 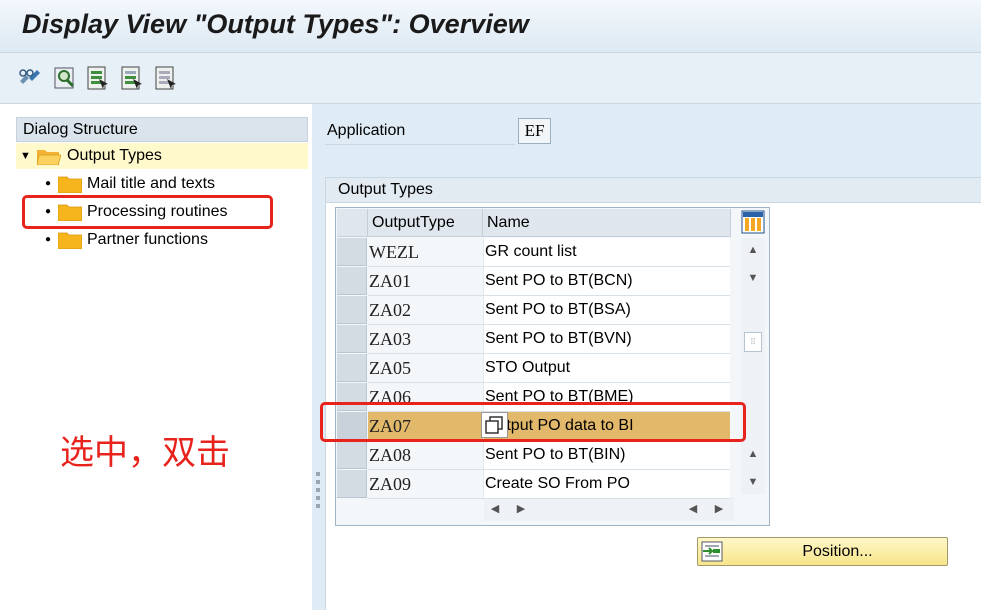 What do you see at coordinates (607, 223) in the screenshot?
I see `column-header-name: Name` at bounding box center [607, 223].